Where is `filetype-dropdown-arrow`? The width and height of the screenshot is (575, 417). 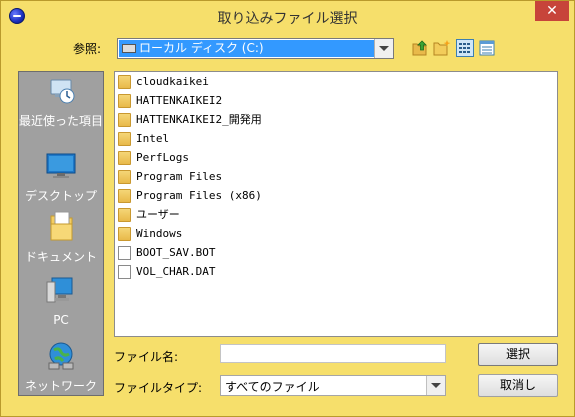
filetype-dropdown-arrow is located at coordinates (435, 385).